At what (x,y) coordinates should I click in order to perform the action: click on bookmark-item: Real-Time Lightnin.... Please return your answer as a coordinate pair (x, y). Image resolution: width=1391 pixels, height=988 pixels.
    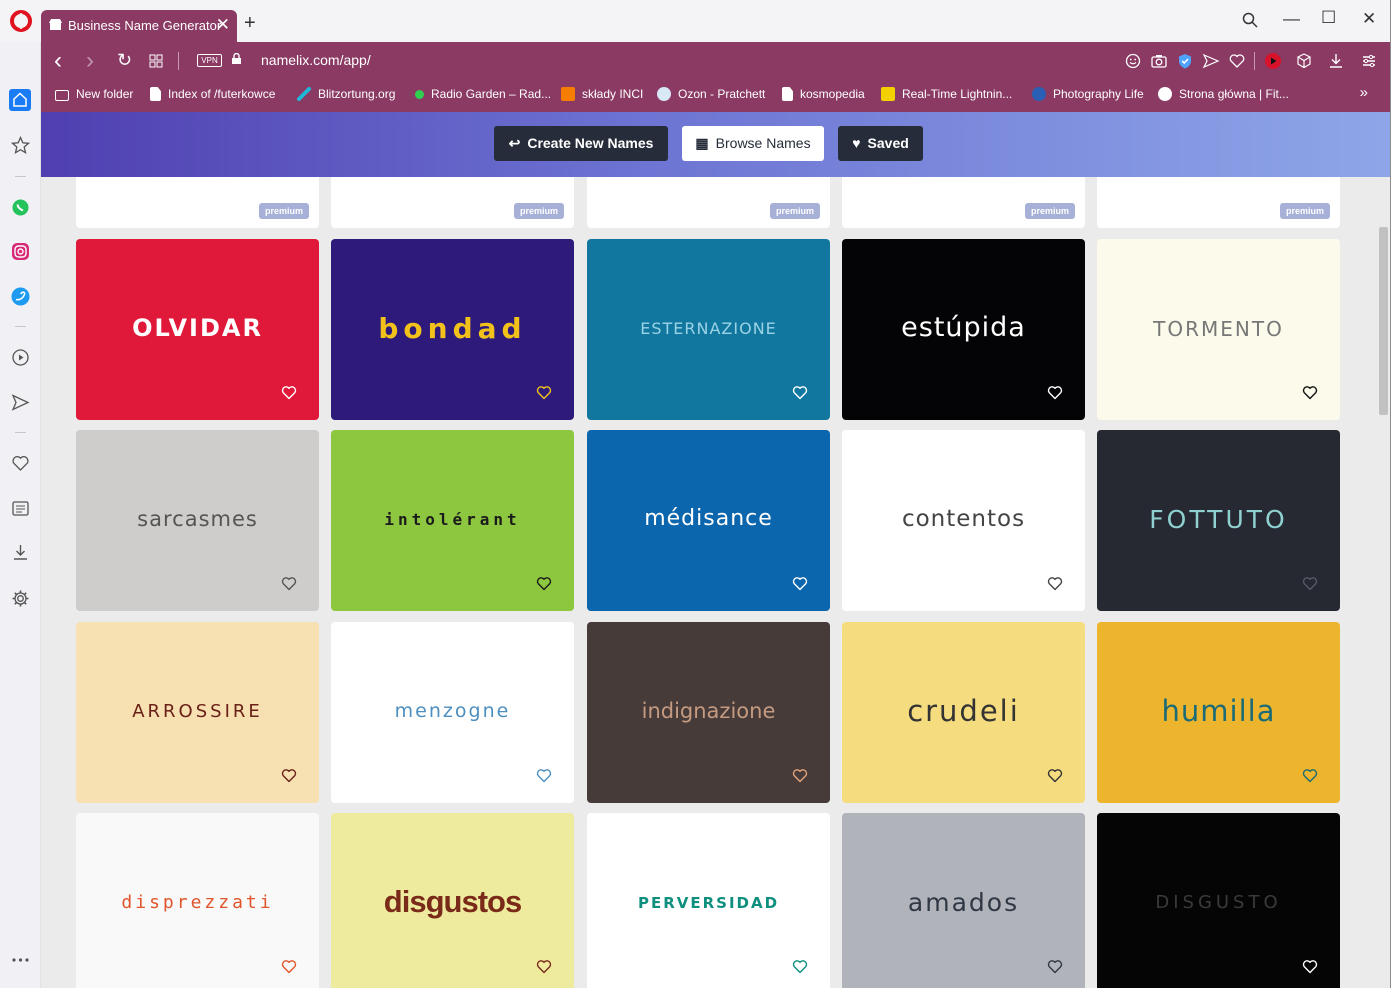
    Looking at the image, I should click on (946, 94).